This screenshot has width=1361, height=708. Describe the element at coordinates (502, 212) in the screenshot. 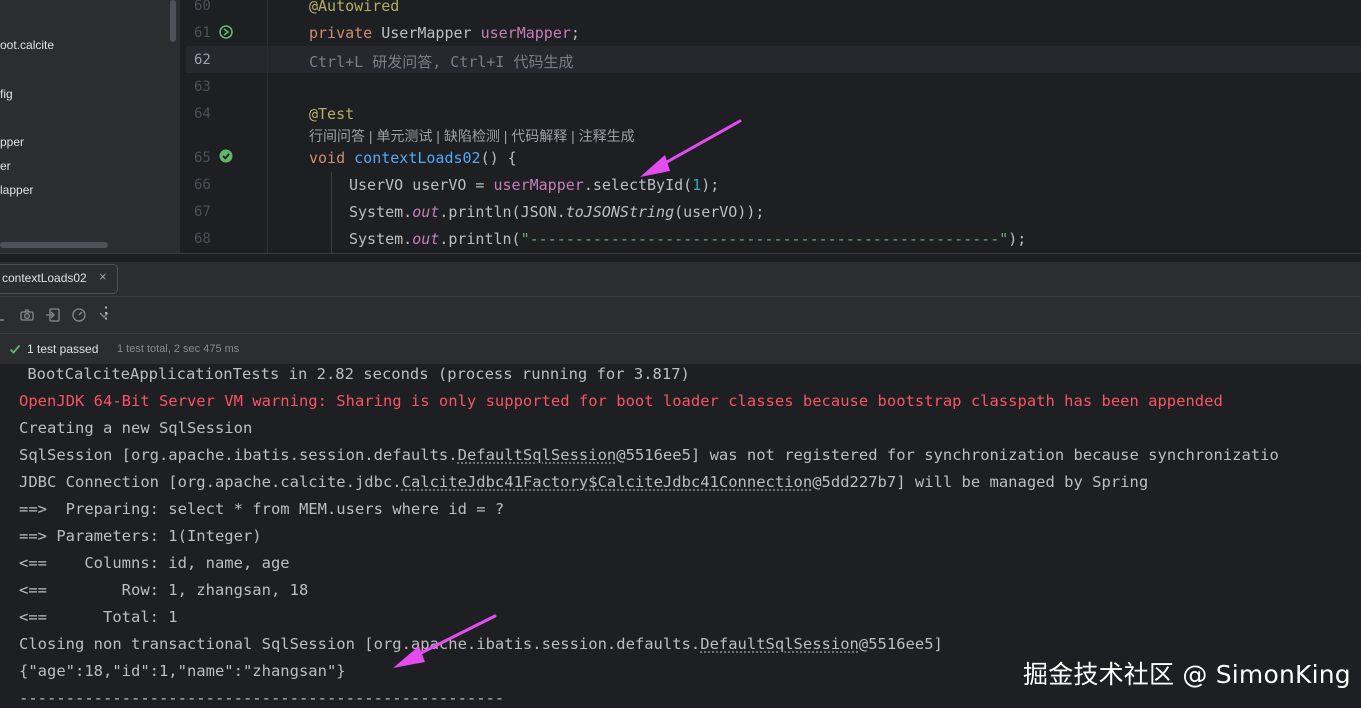

I see `code-text: .println(JSON.` at that location.